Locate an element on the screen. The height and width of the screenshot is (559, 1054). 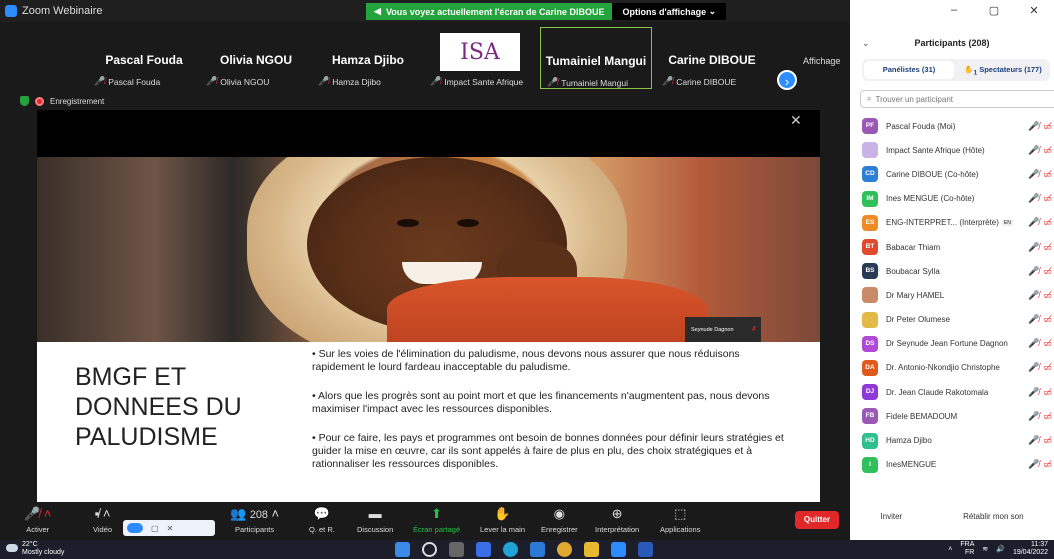
chrome-icon is located at coordinates (564, 549).